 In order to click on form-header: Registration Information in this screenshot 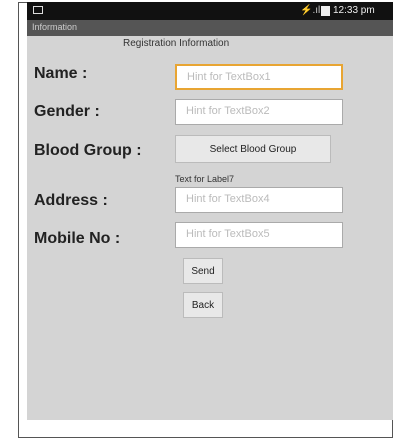, I will do `click(176, 43)`.